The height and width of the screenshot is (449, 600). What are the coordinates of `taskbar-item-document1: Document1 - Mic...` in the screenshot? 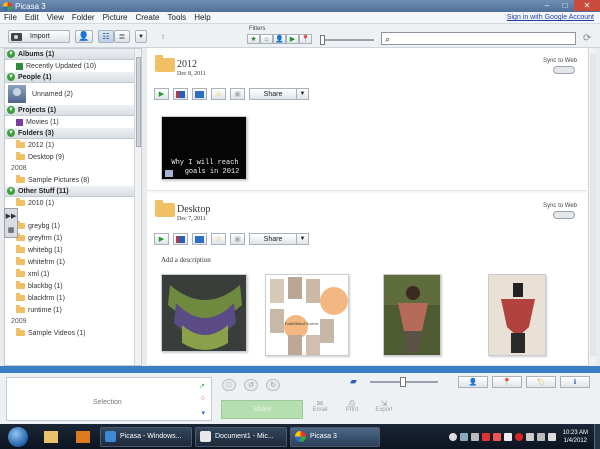 It's located at (241, 436).